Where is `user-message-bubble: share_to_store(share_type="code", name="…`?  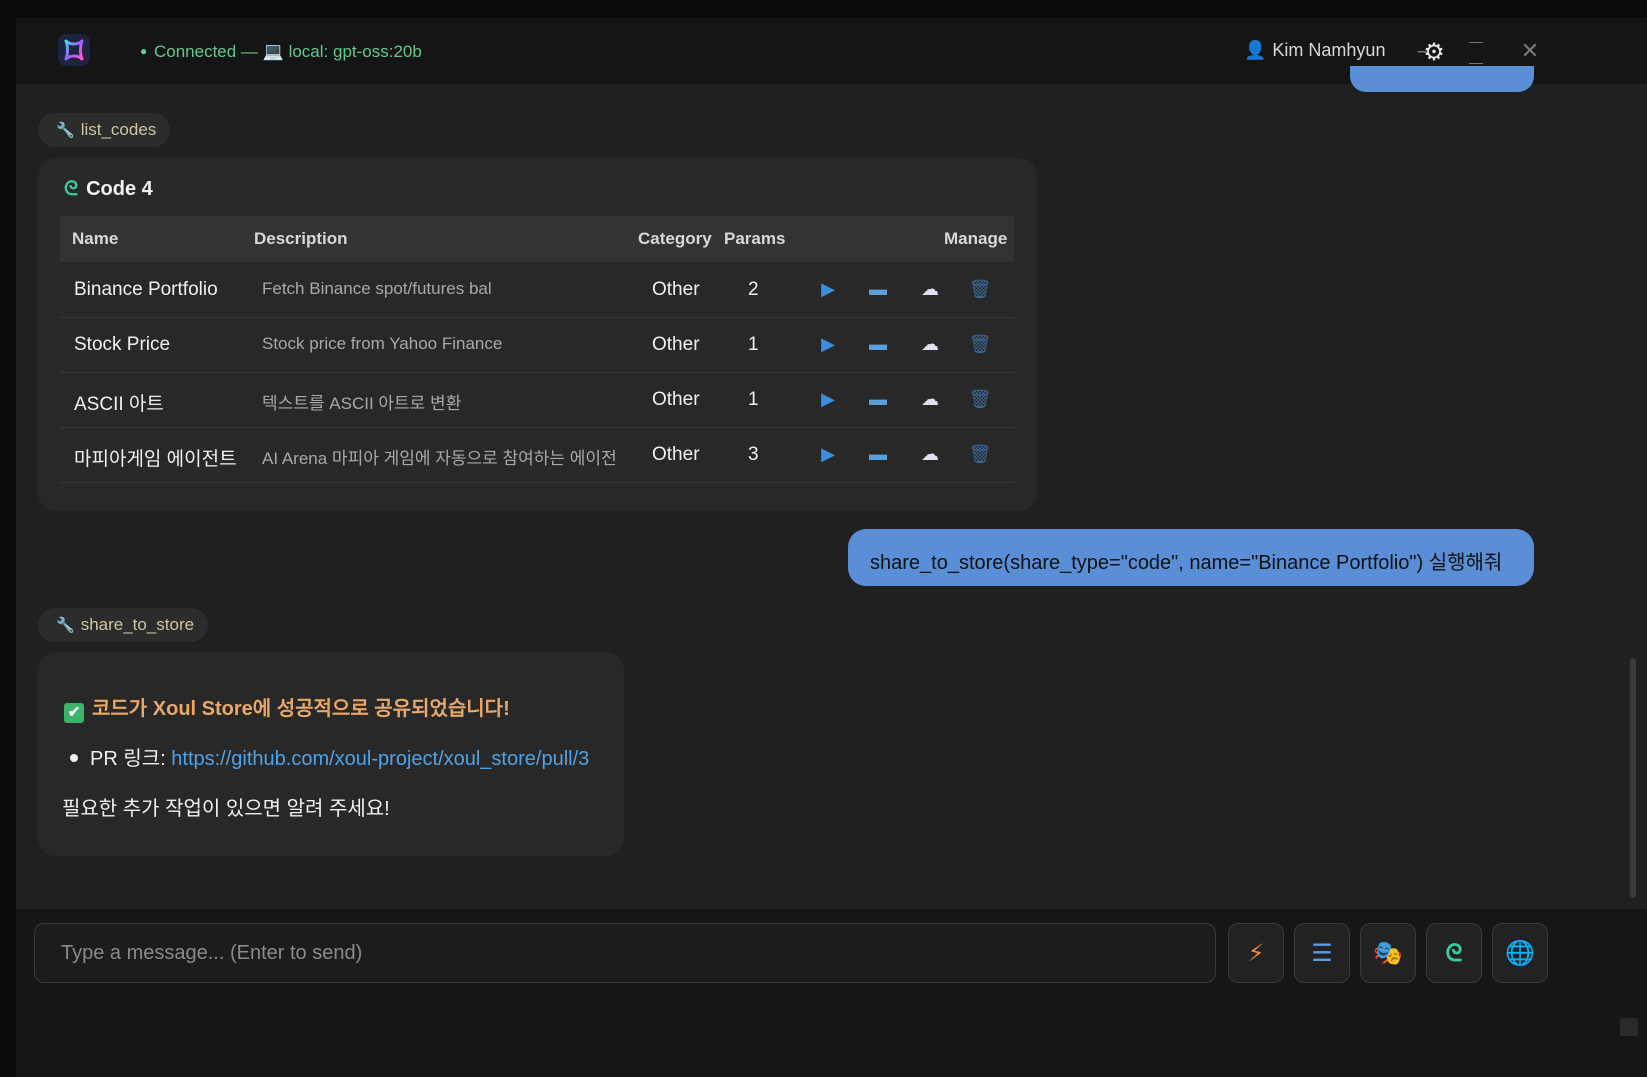
user-message-bubble: share_to_store(share_type="code", name="… is located at coordinates (1191, 557).